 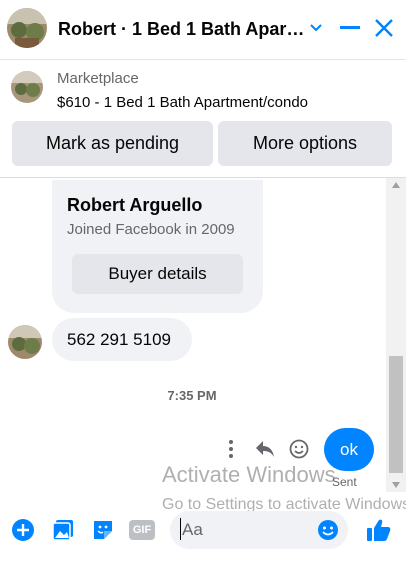 What do you see at coordinates (396, 335) in the screenshot?
I see `scrollbar` at bounding box center [396, 335].